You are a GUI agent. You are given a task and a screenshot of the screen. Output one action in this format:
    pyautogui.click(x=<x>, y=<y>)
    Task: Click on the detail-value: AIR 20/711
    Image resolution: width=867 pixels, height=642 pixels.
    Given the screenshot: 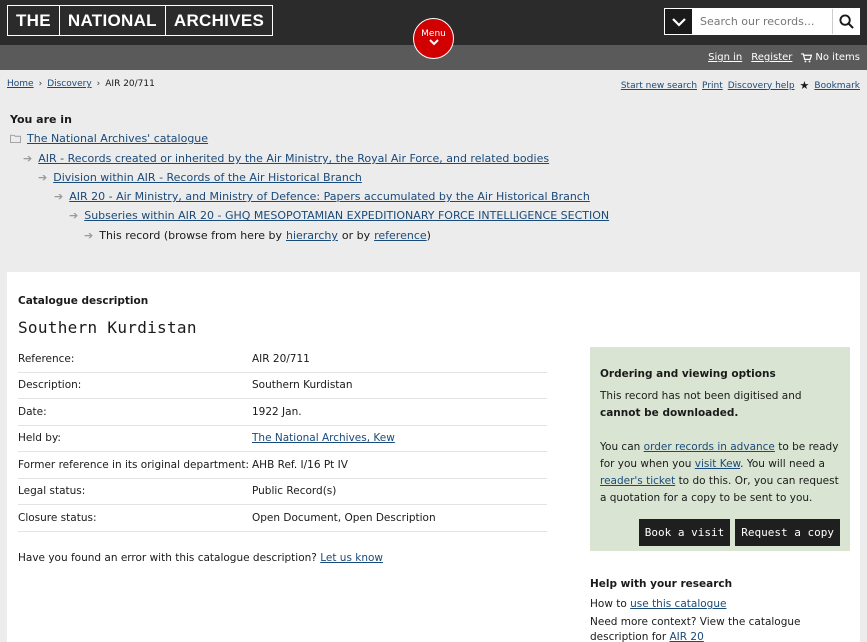 What is the action you would take?
    pyautogui.click(x=281, y=358)
    